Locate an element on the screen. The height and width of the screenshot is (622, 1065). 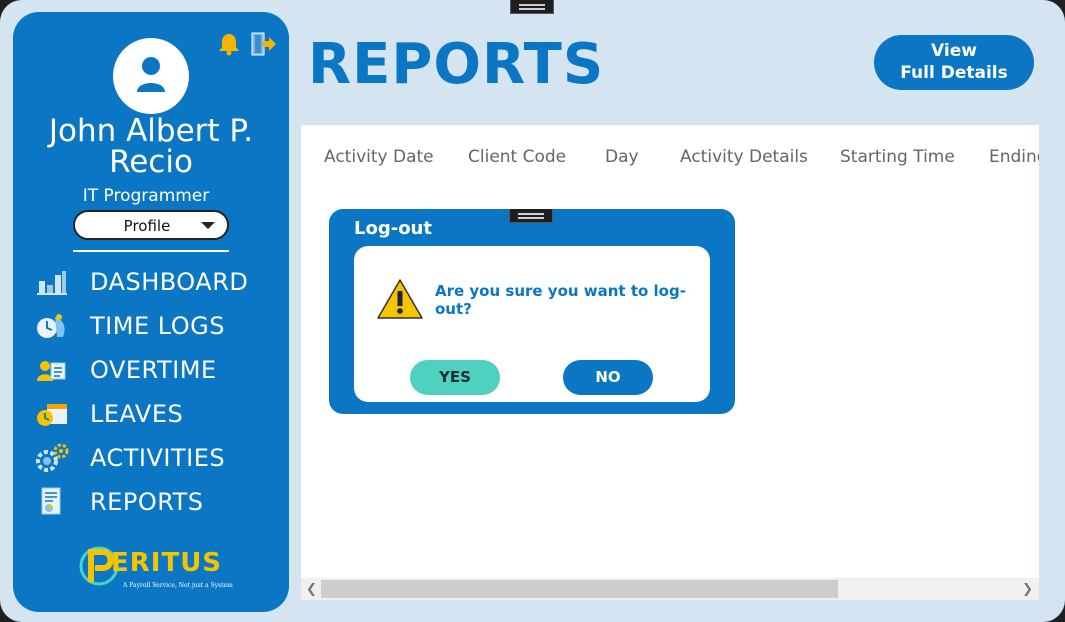
sidebar-item-label: TIME LOGS is located at coordinates (157, 326).